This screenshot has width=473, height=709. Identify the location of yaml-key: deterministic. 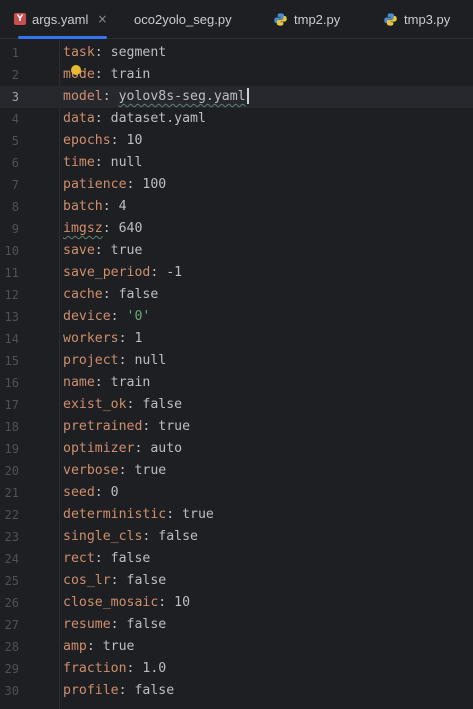
(115, 514).